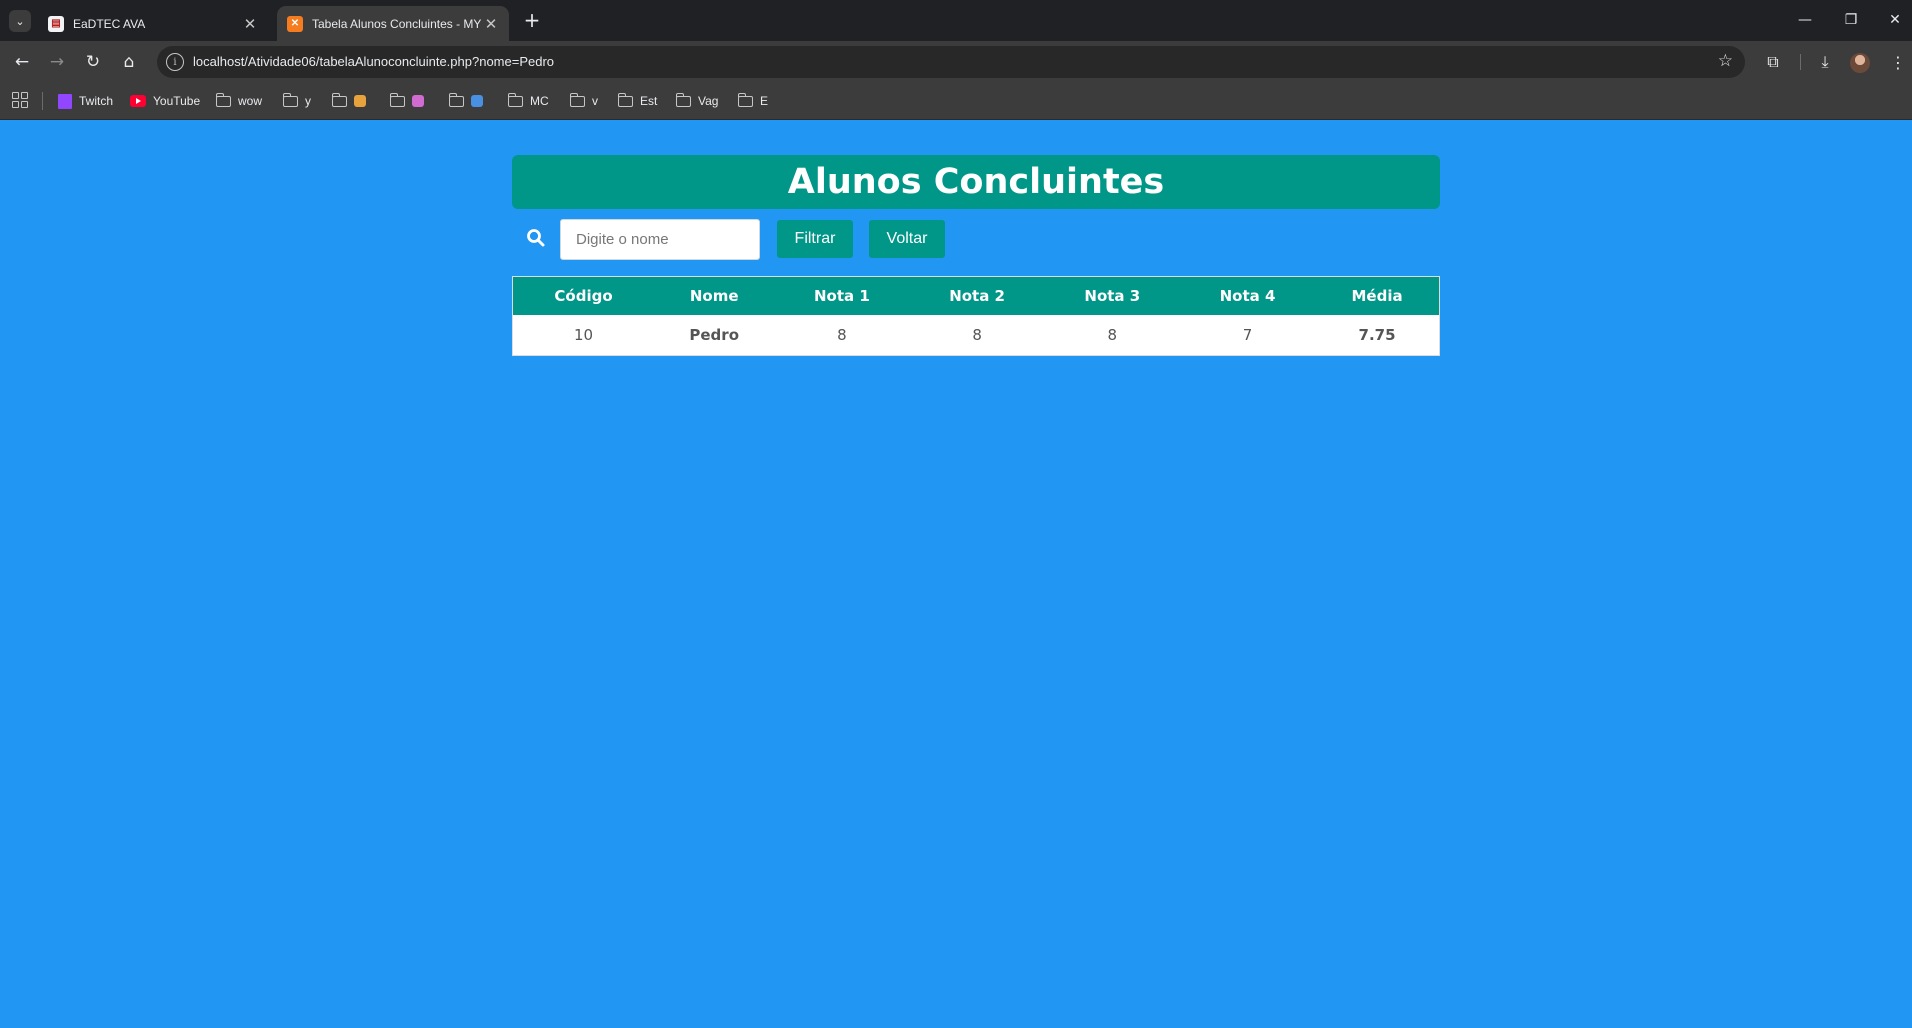 The width and height of the screenshot is (1912, 1028). I want to click on back-button: Voltar, so click(907, 239).